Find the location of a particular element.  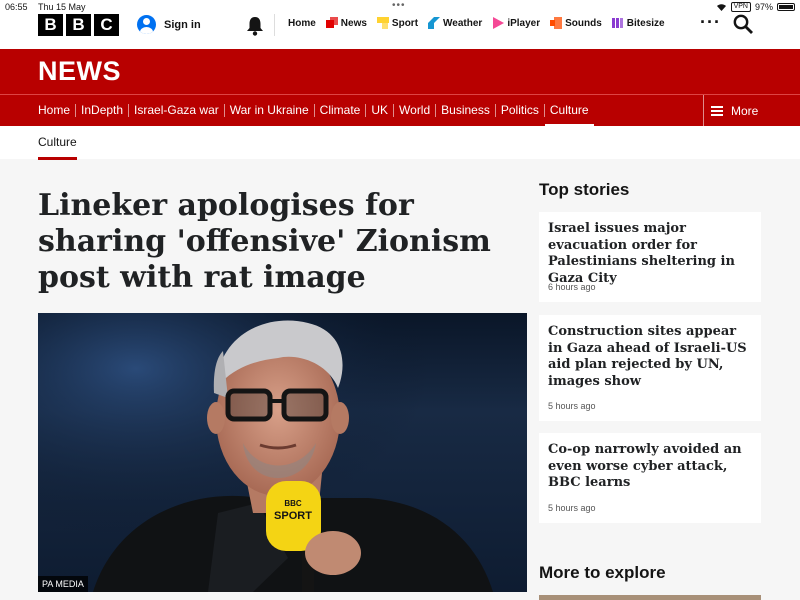

section-world: World is located at coordinates (414, 110).